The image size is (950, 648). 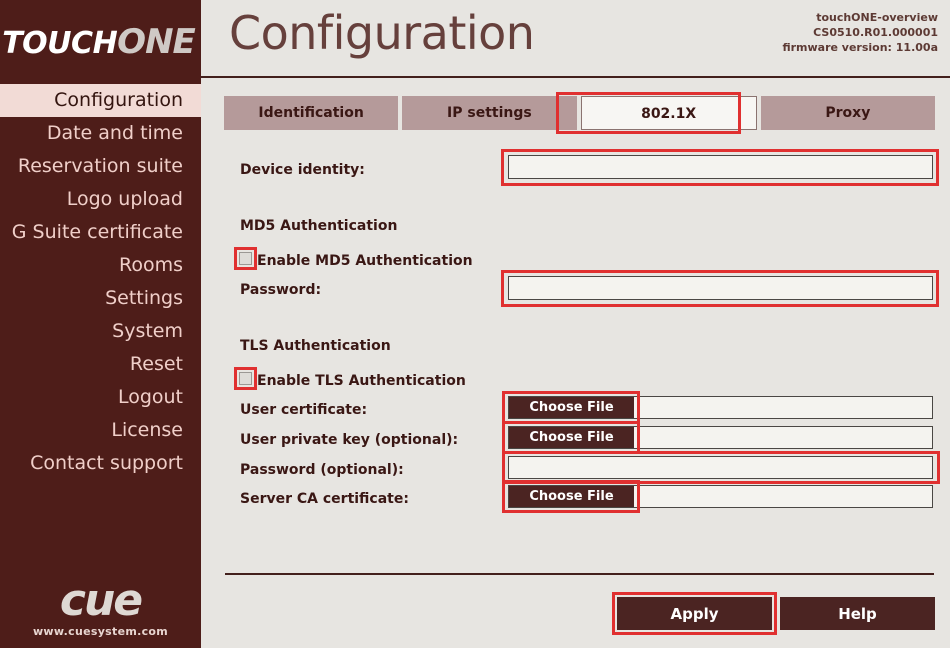 I want to click on sidebar-item-logout: Logout, so click(x=100, y=397).